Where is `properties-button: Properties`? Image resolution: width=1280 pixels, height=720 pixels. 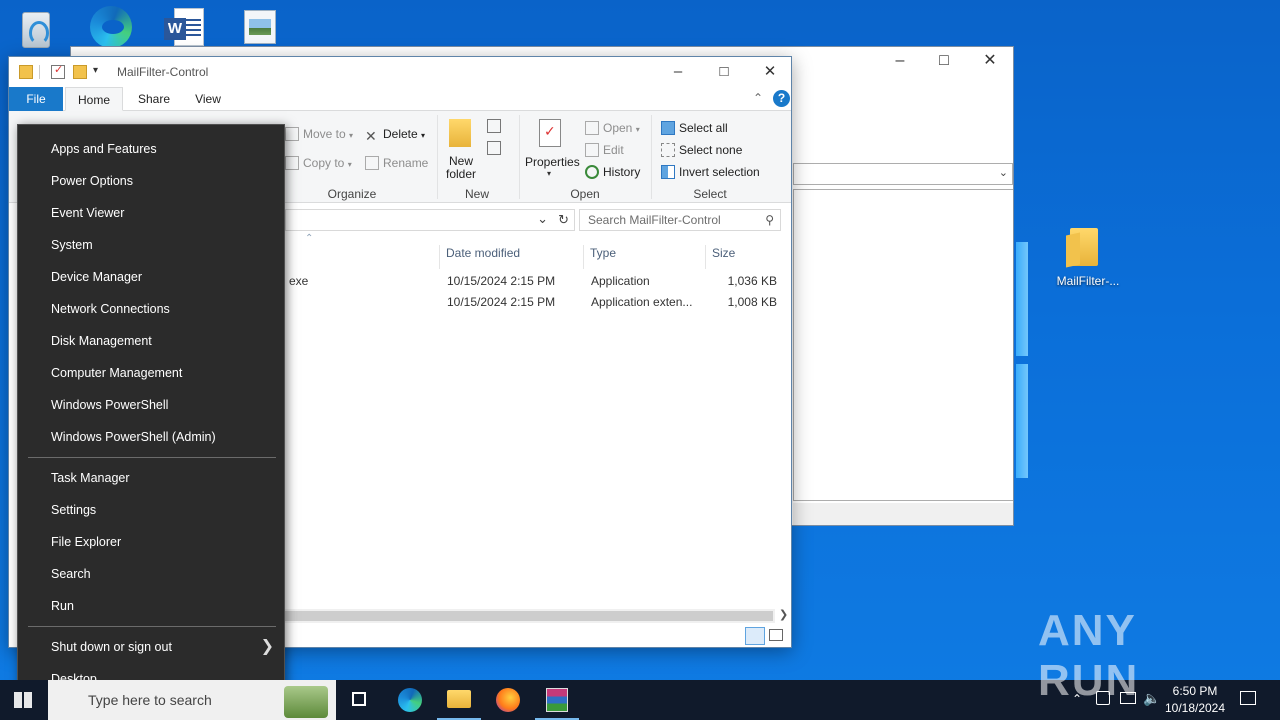
properties-button: Properties is located at coordinates (552, 162).